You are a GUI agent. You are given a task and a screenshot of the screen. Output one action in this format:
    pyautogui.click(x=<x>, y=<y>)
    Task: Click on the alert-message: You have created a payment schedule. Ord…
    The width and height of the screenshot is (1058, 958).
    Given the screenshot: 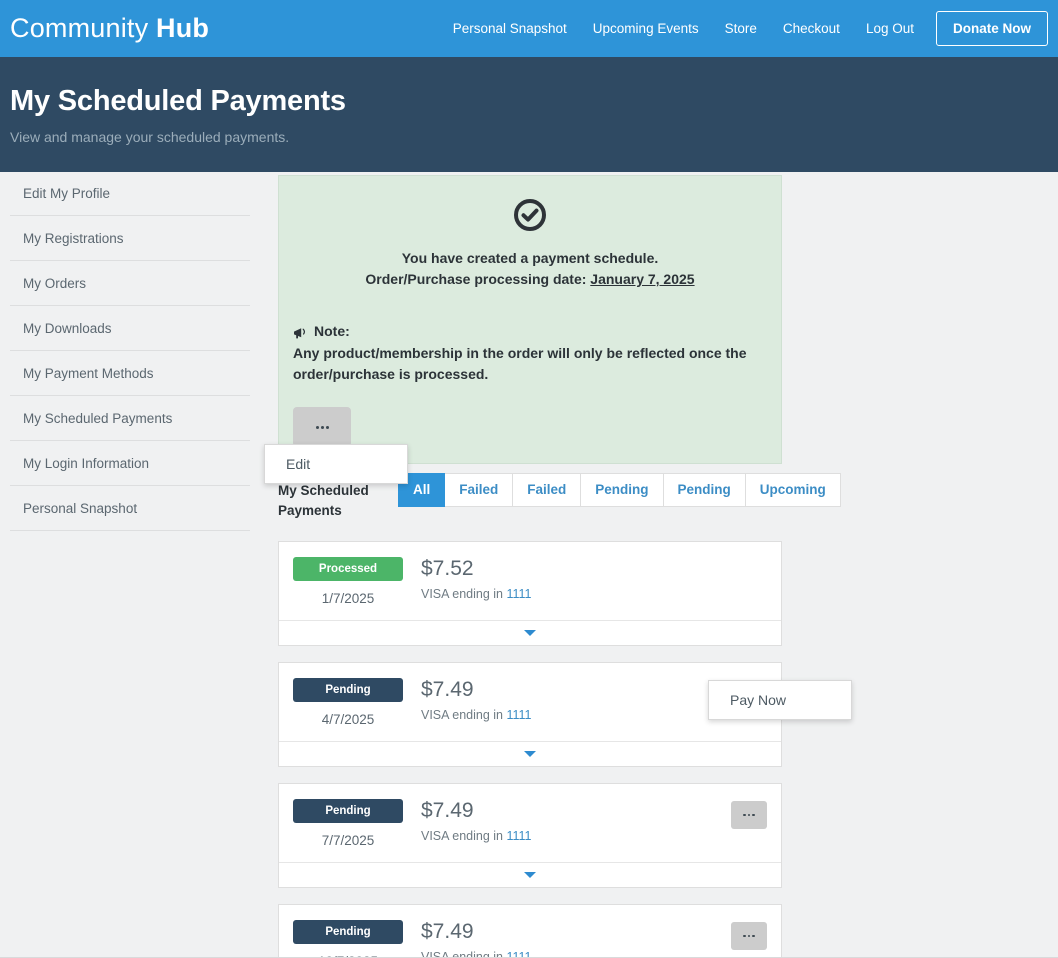 What is the action you would take?
    pyautogui.click(x=530, y=269)
    